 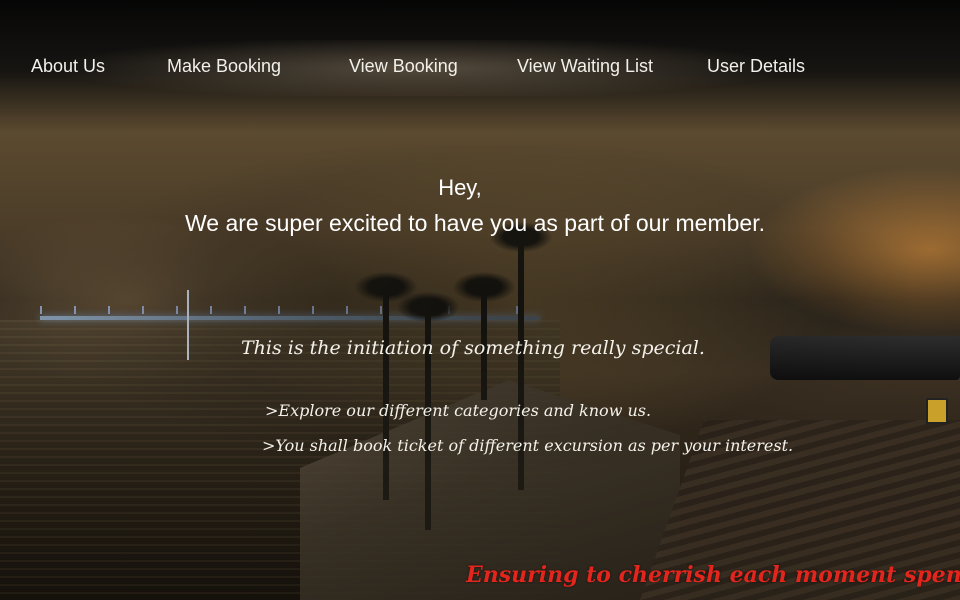 What do you see at coordinates (68, 66) in the screenshot?
I see `nav-item-about-us: About Us` at bounding box center [68, 66].